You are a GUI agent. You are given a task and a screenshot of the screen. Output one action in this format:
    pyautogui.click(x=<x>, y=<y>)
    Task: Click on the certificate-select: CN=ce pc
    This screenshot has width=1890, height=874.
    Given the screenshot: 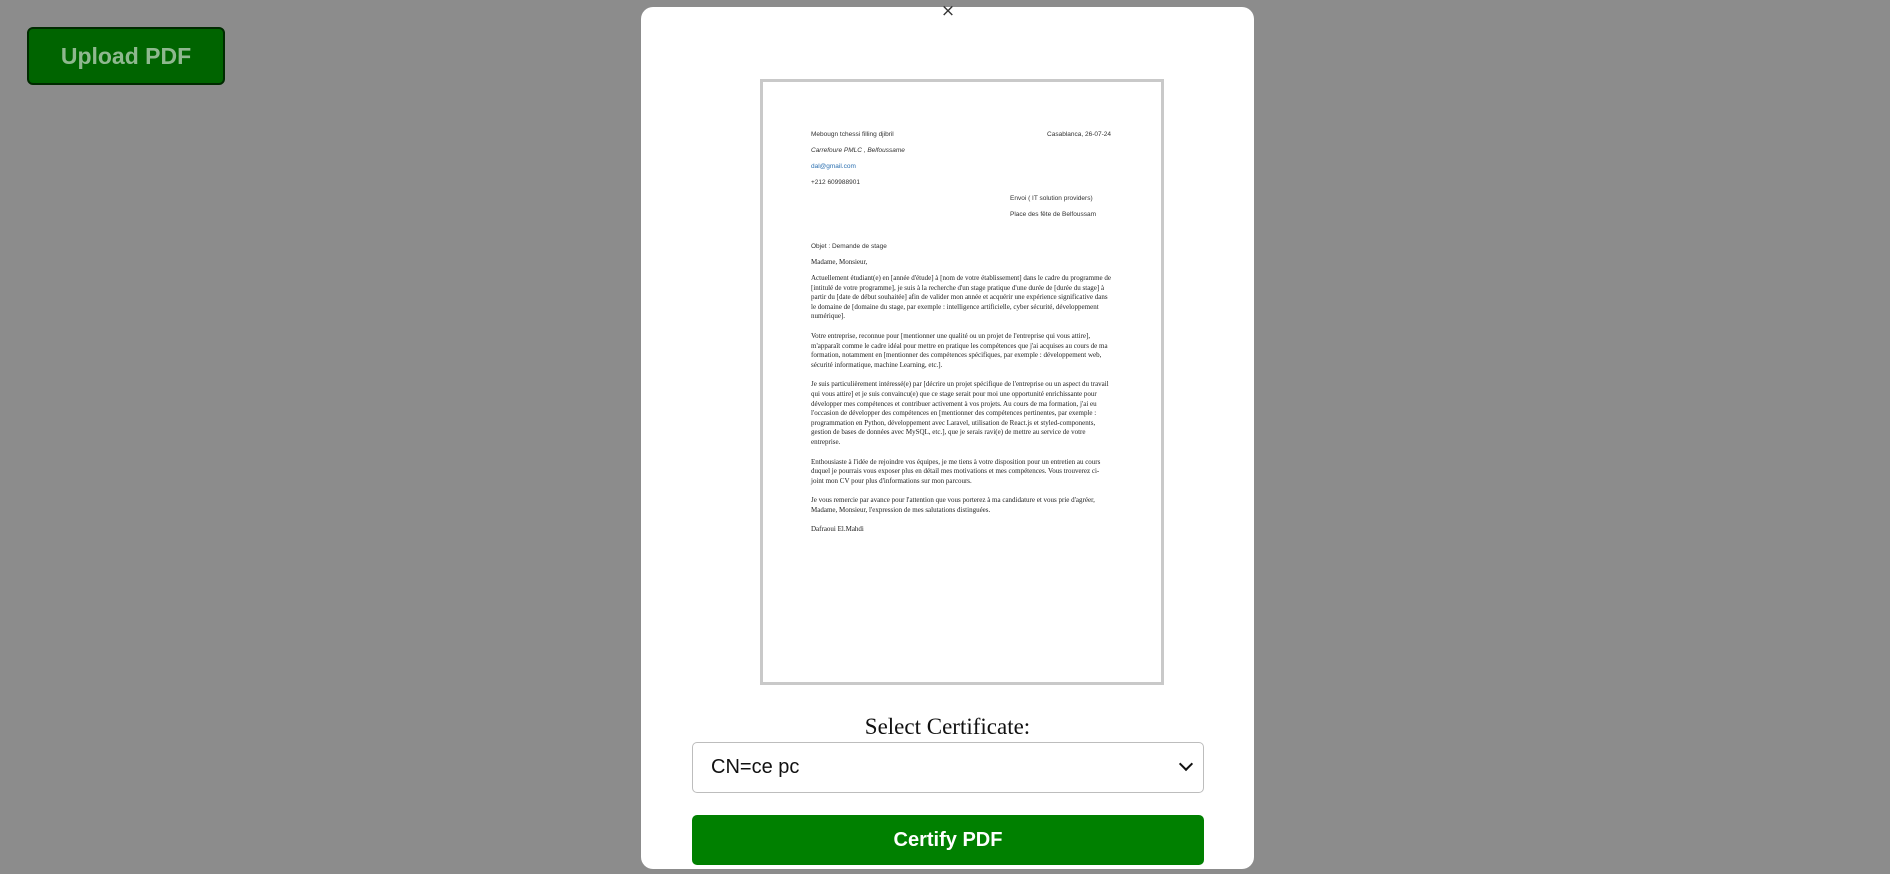 What is the action you would take?
    pyautogui.click(x=948, y=767)
    